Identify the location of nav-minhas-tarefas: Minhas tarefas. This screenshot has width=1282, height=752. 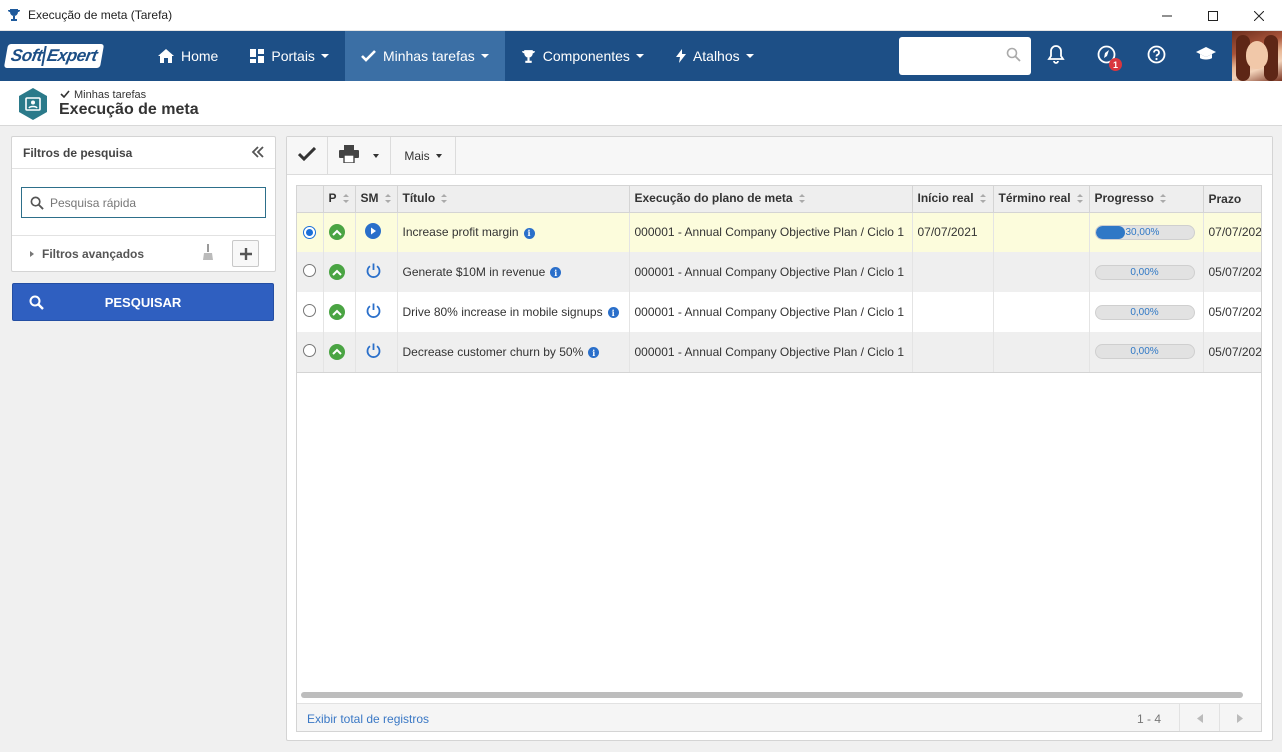
(424, 56).